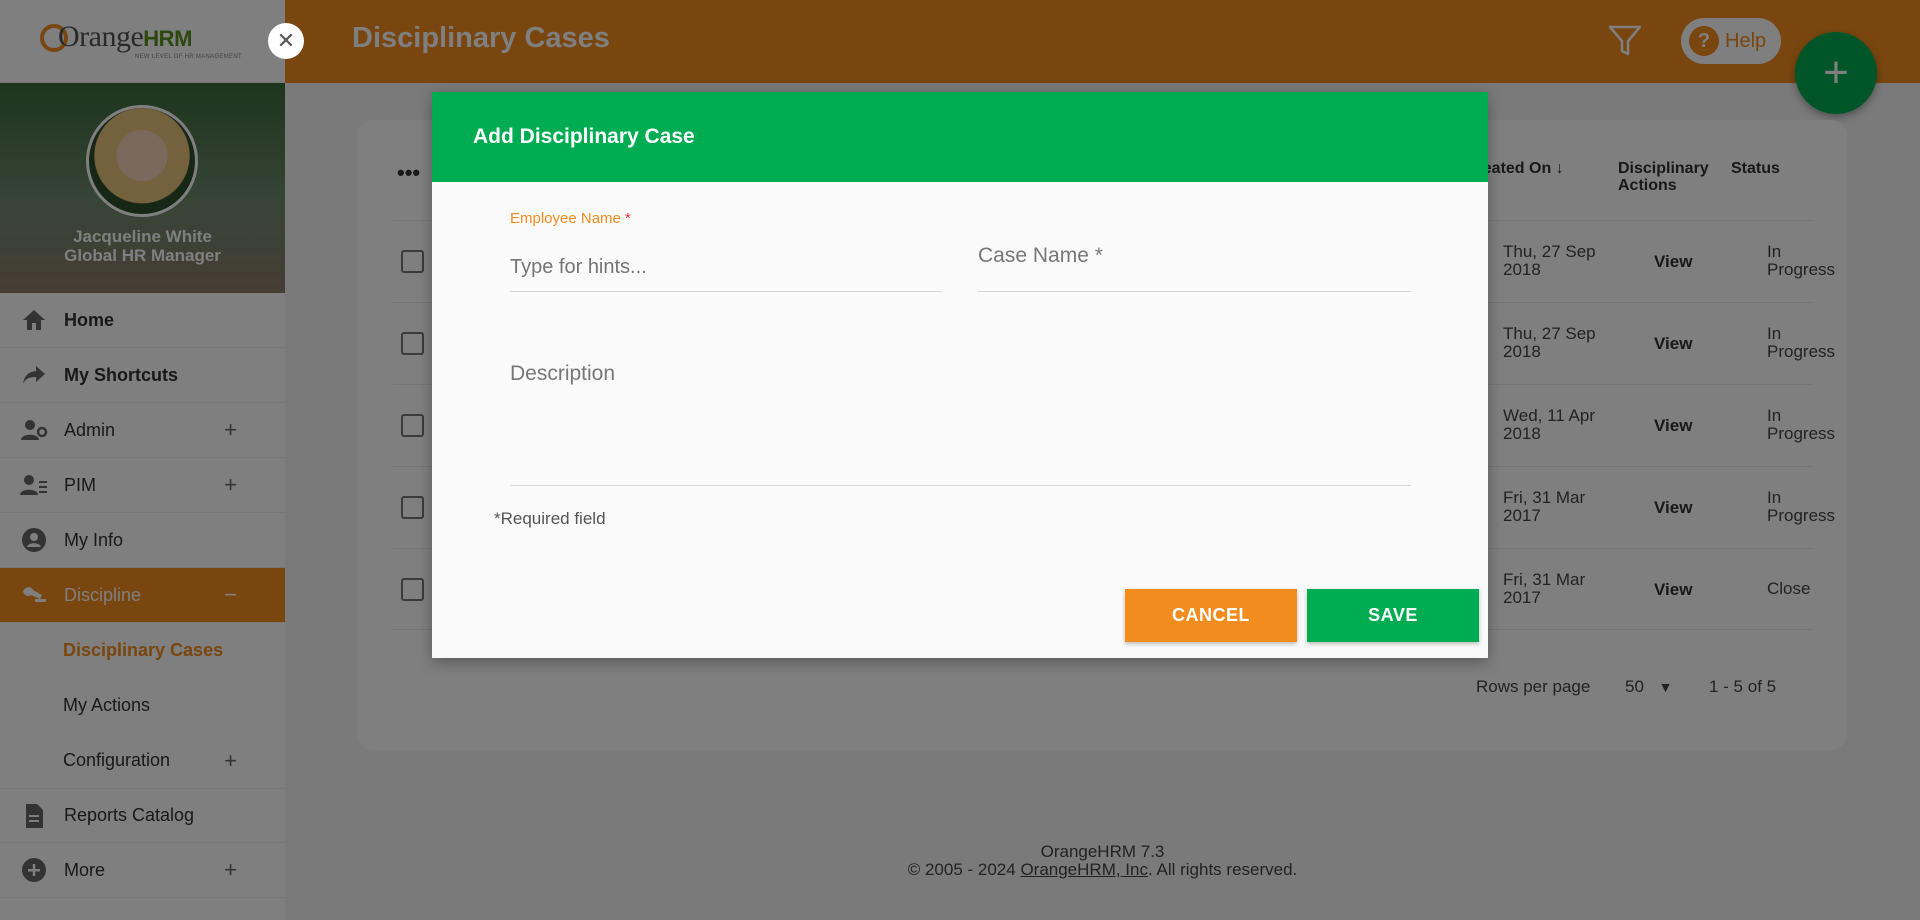 The image size is (1920, 920). I want to click on required-field-note: *Required field, so click(550, 519).